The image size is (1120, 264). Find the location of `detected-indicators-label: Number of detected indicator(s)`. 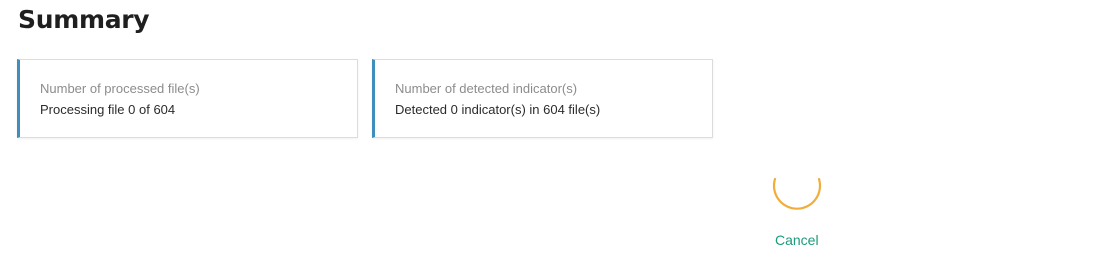

detected-indicators-label: Number of detected indicator(s) is located at coordinates (486, 88).